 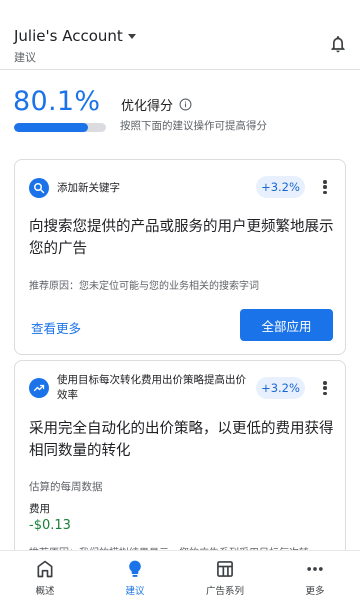 What do you see at coordinates (180, 35) in the screenshot?
I see `app-header: Julie's Account 建议` at bounding box center [180, 35].